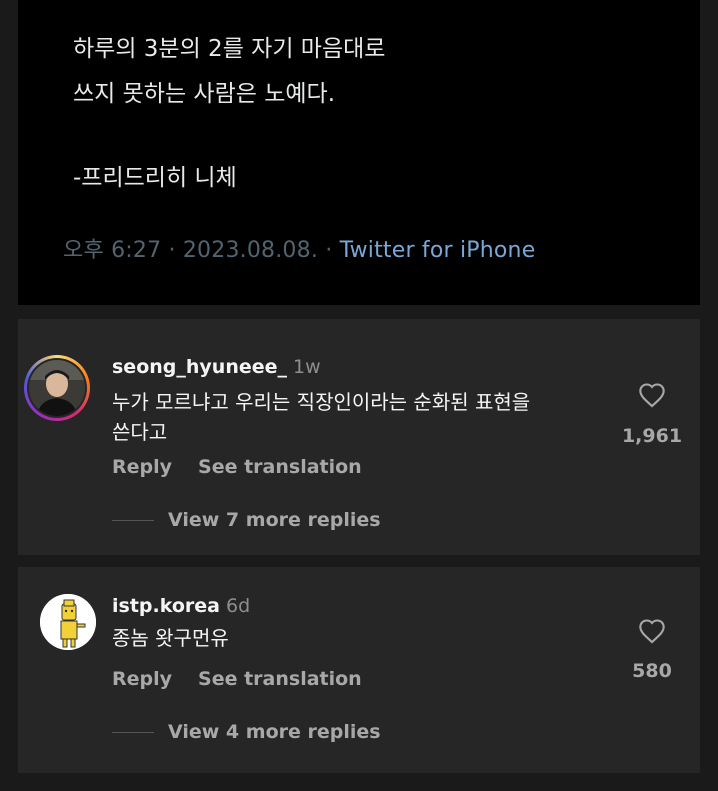 This screenshot has height=791, width=718. Describe the element at coordinates (274, 732) in the screenshot. I see `view-replies-label: View 4 more replies` at that location.